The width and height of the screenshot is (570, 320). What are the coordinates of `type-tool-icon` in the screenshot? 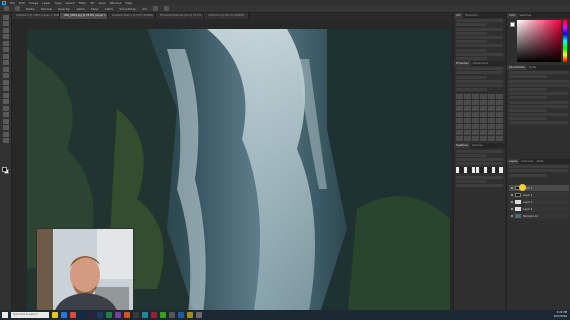 It's located at (5, 114).